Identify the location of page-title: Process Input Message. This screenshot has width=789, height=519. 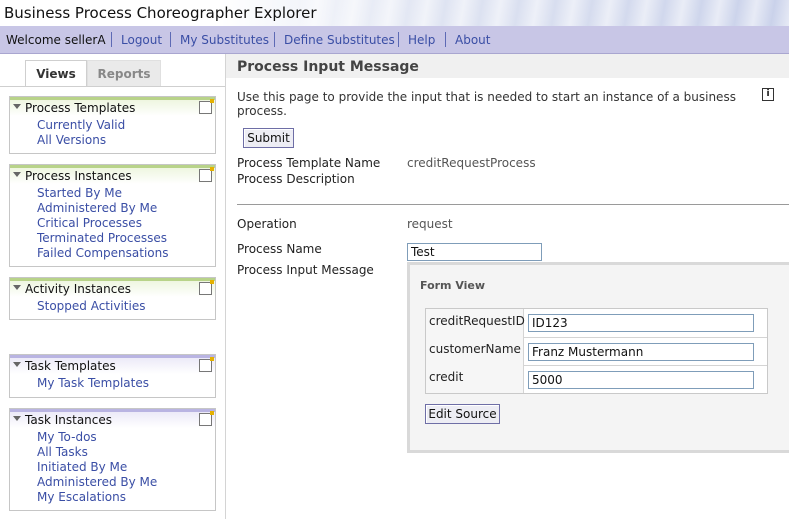
(328, 67).